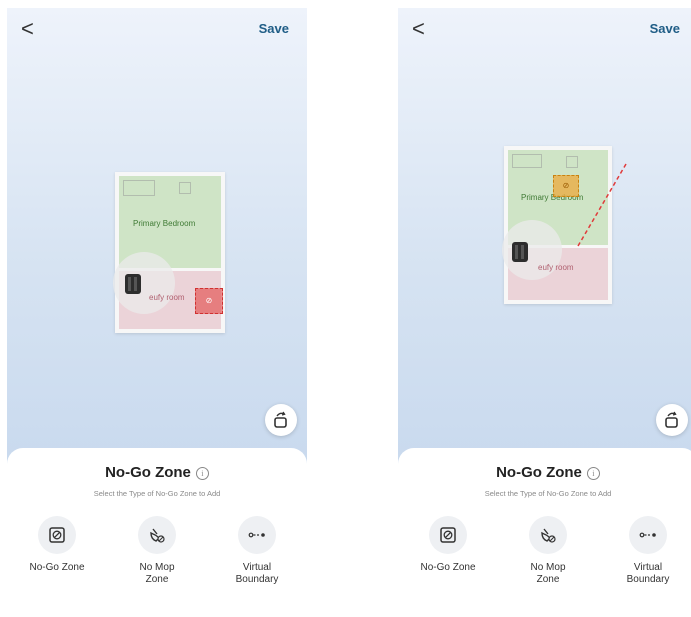 The image size is (691, 617). Describe the element at coordinates (144, 283) in the screenshot. I see `robot-scan-area` at that location.